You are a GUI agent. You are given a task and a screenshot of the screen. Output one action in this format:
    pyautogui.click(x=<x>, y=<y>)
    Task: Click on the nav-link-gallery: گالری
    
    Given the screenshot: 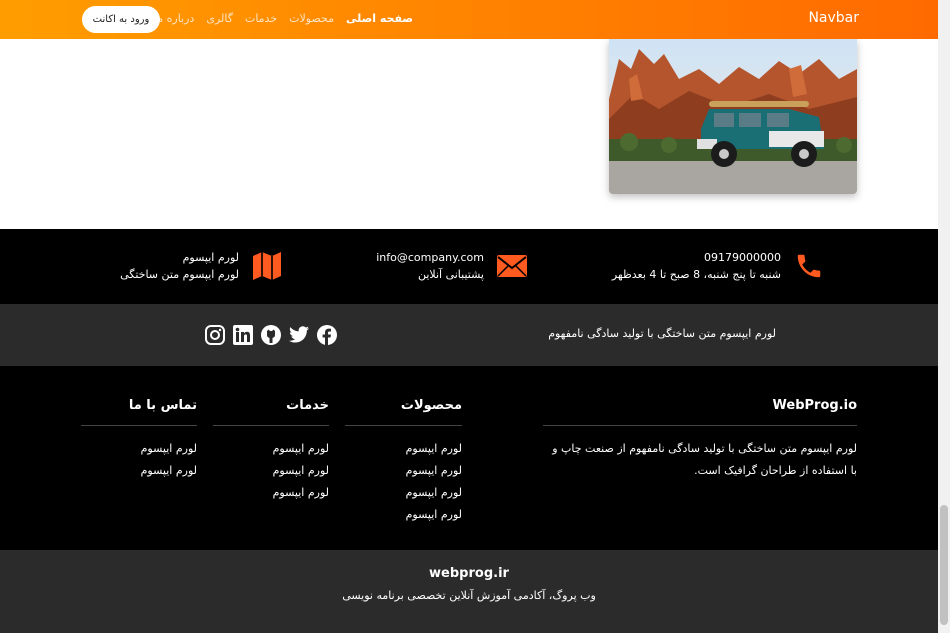 What is the action you would take?
    pyautogui.click(x=219, y=18)
    